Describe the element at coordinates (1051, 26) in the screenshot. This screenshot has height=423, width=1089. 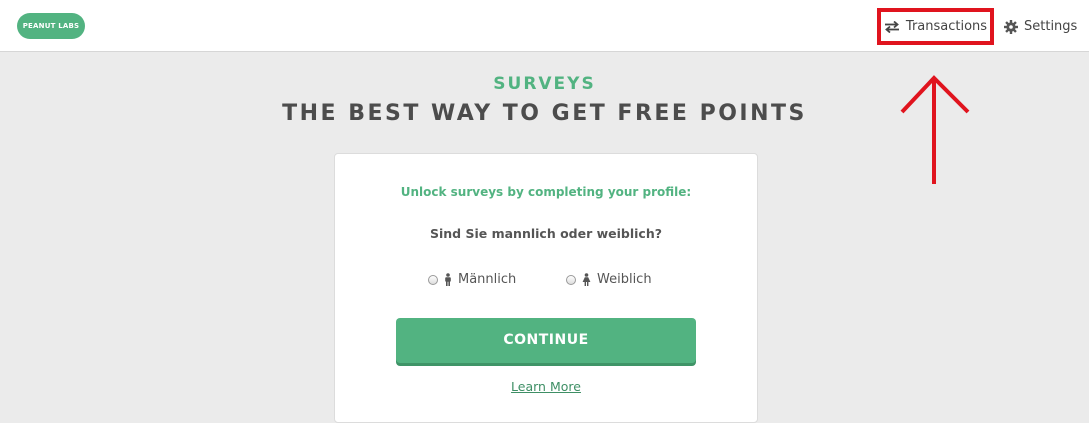
I see `settings-label: Settings` at that location.